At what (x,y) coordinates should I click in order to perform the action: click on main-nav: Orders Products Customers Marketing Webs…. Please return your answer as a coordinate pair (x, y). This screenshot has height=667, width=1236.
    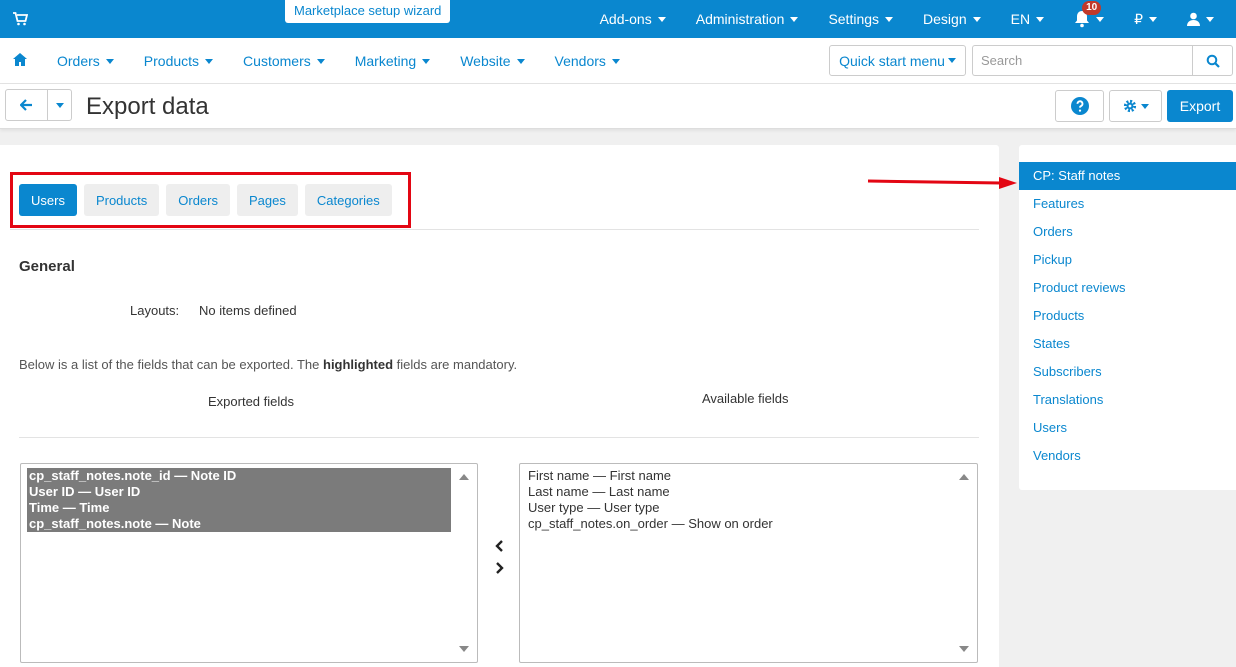
    Looking at the image, I should click on (353, 61).